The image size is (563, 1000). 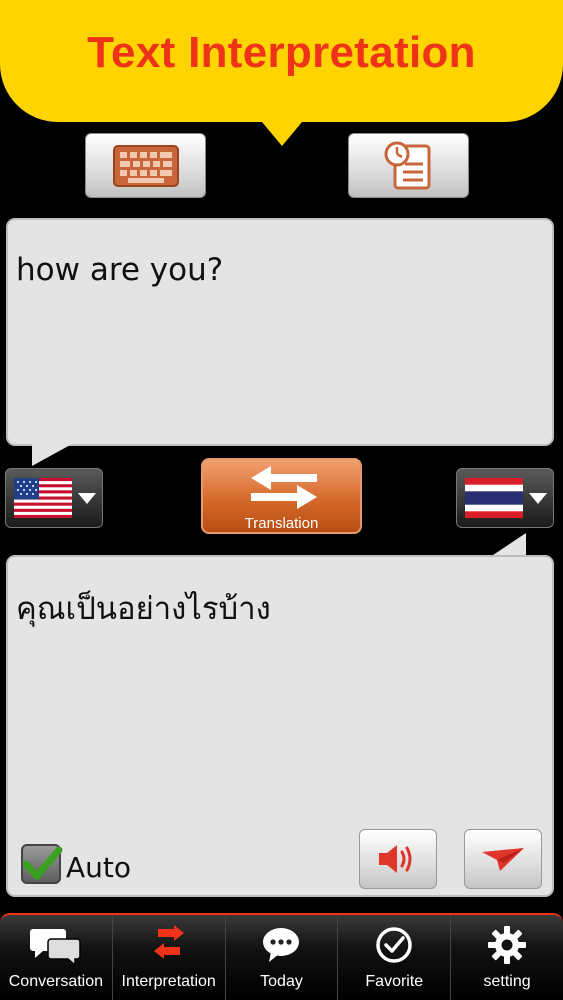 I want to click on tab-favorite: Favorite, so click(x=395, y=957).